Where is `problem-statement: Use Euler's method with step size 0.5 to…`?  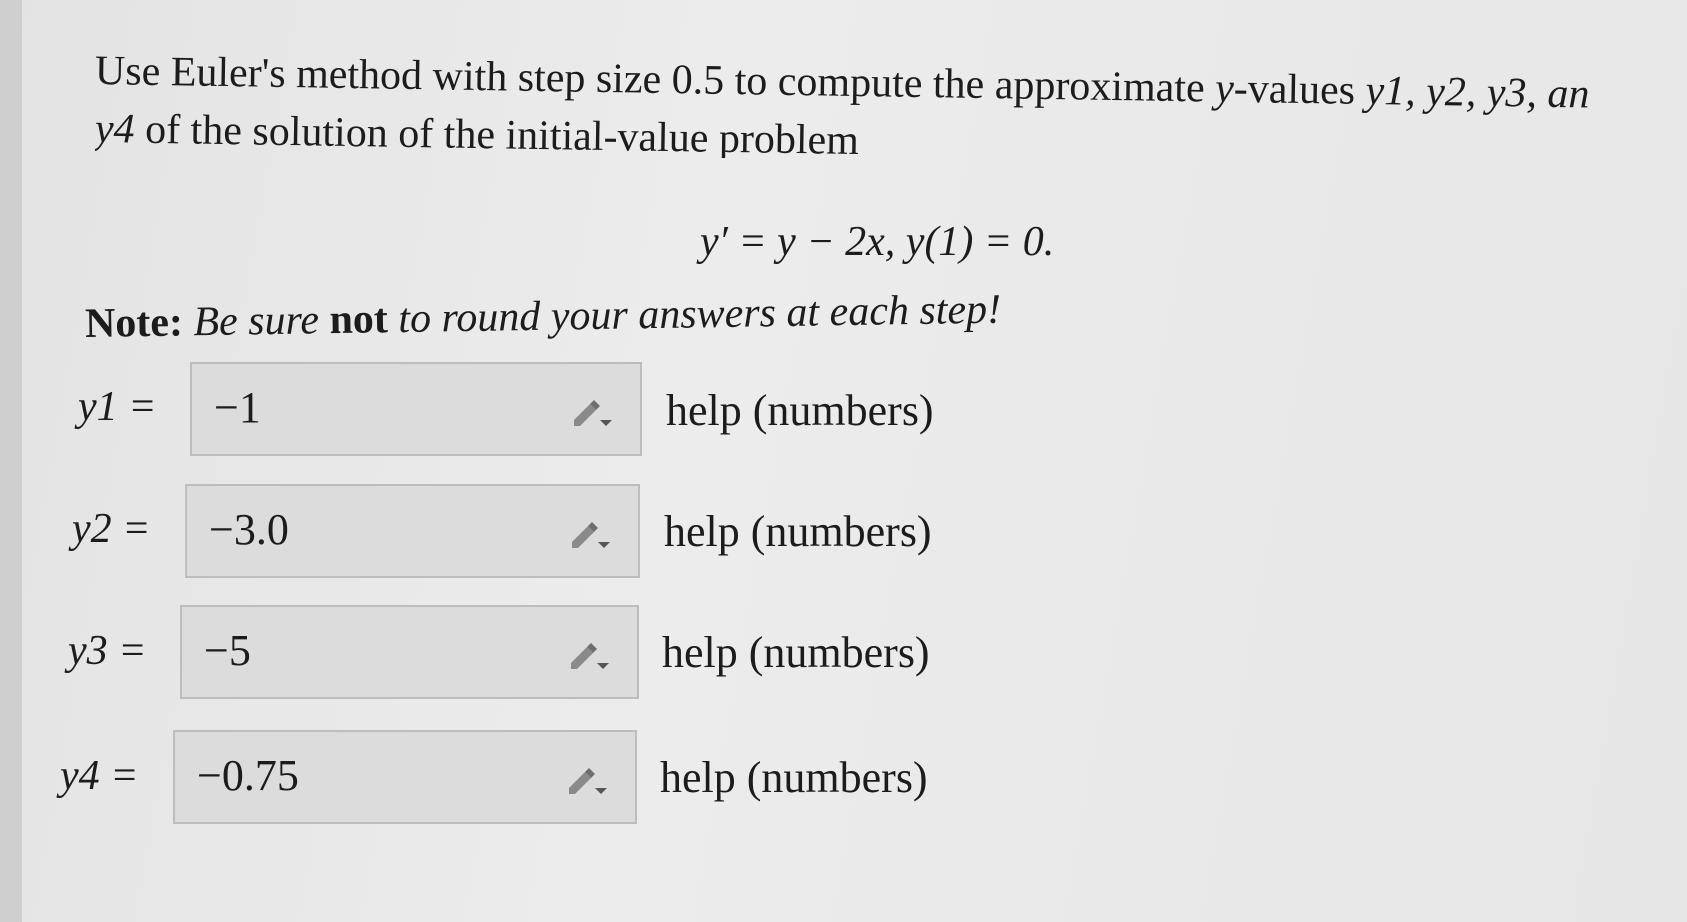 problem-statement: Use Euler's method with step size 0.5 to… is located at coordinates (891, 100).